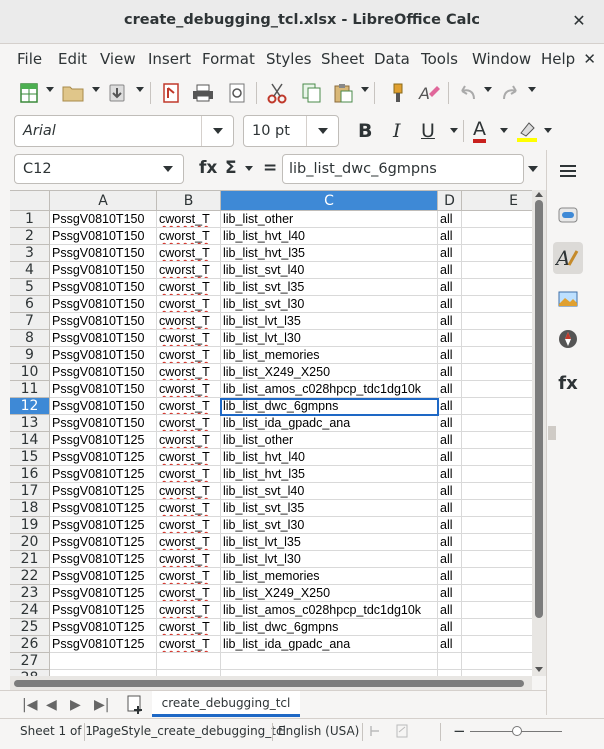 This screenshot has width=604, height=749. I want to click on highlight-color-icon, so click(527, 131).